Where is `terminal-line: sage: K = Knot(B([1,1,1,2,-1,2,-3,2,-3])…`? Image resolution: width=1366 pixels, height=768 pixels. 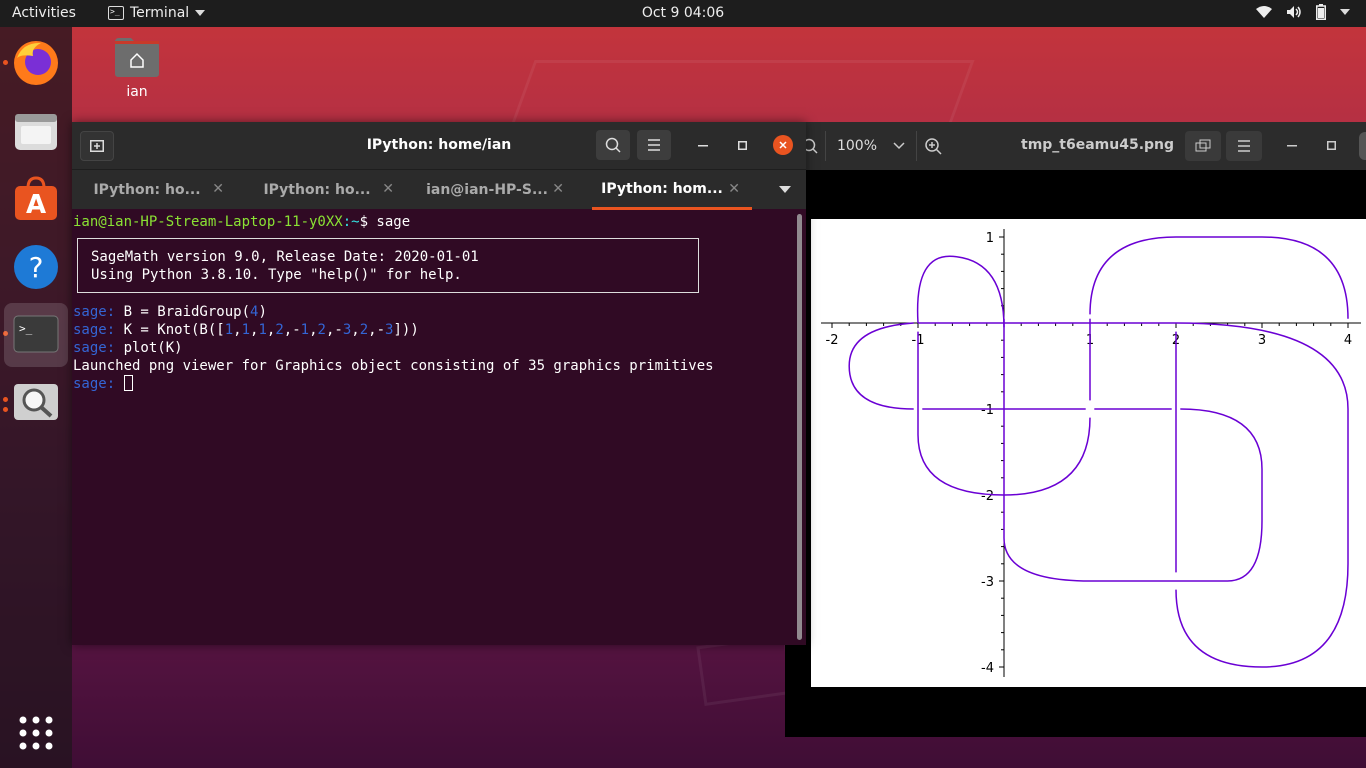 terminal-line: sage: K = Knot(B([1,1,1,2,-1,2,-3,2,-3])… is located at coordinates (246, 330).